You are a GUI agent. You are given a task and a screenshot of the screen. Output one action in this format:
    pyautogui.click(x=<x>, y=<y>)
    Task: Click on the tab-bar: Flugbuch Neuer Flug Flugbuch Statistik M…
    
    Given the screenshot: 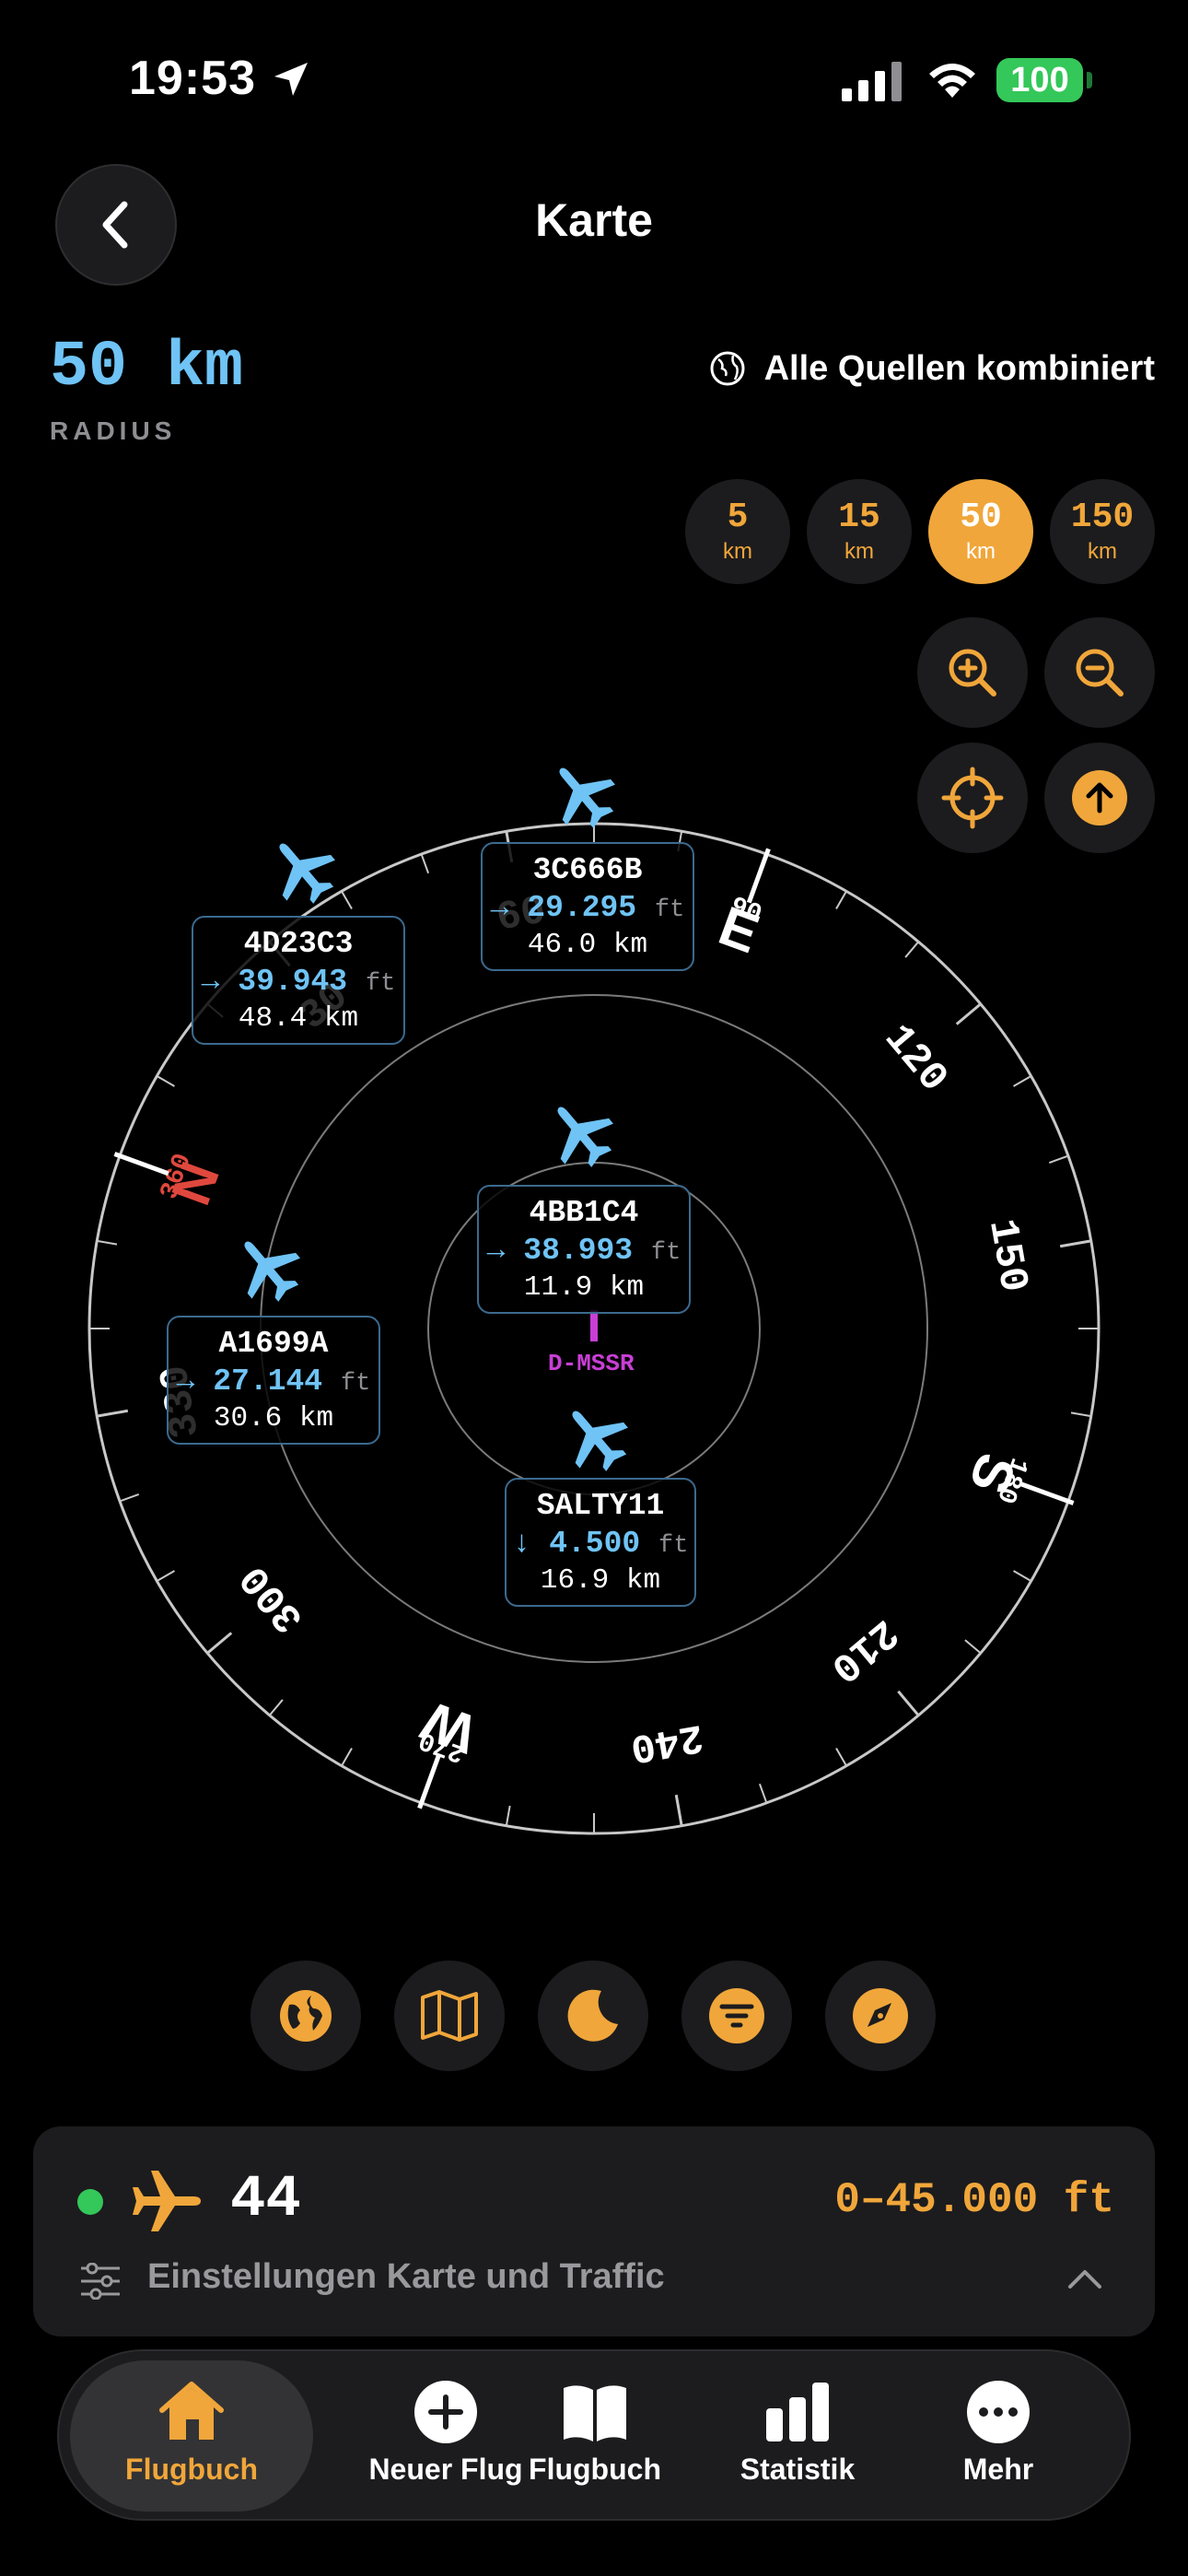 What is the action you would take?
    pyautogui.click(x=594, y=2435)
    